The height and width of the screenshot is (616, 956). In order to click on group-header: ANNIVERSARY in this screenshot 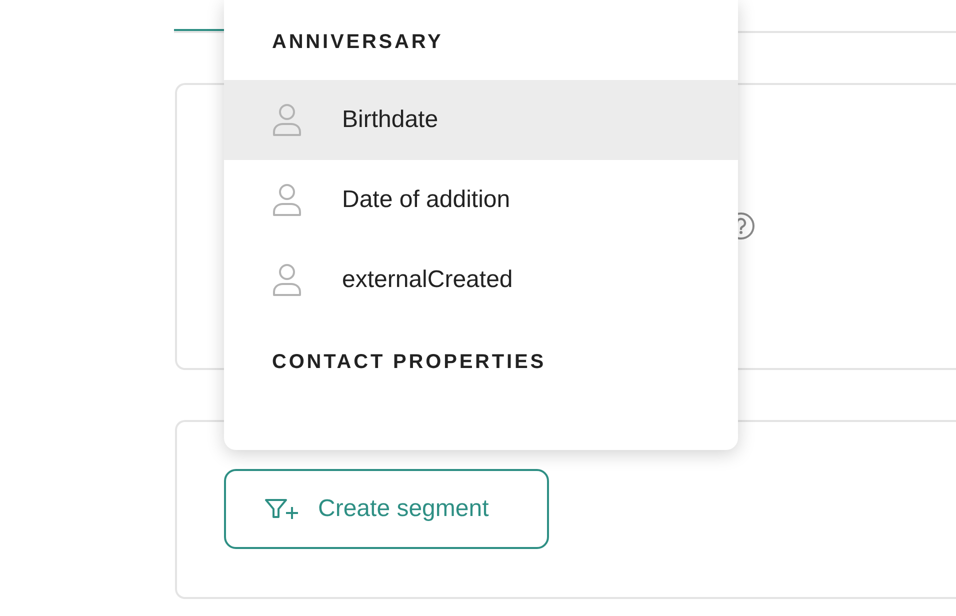, I will do `click(357, 42)`.